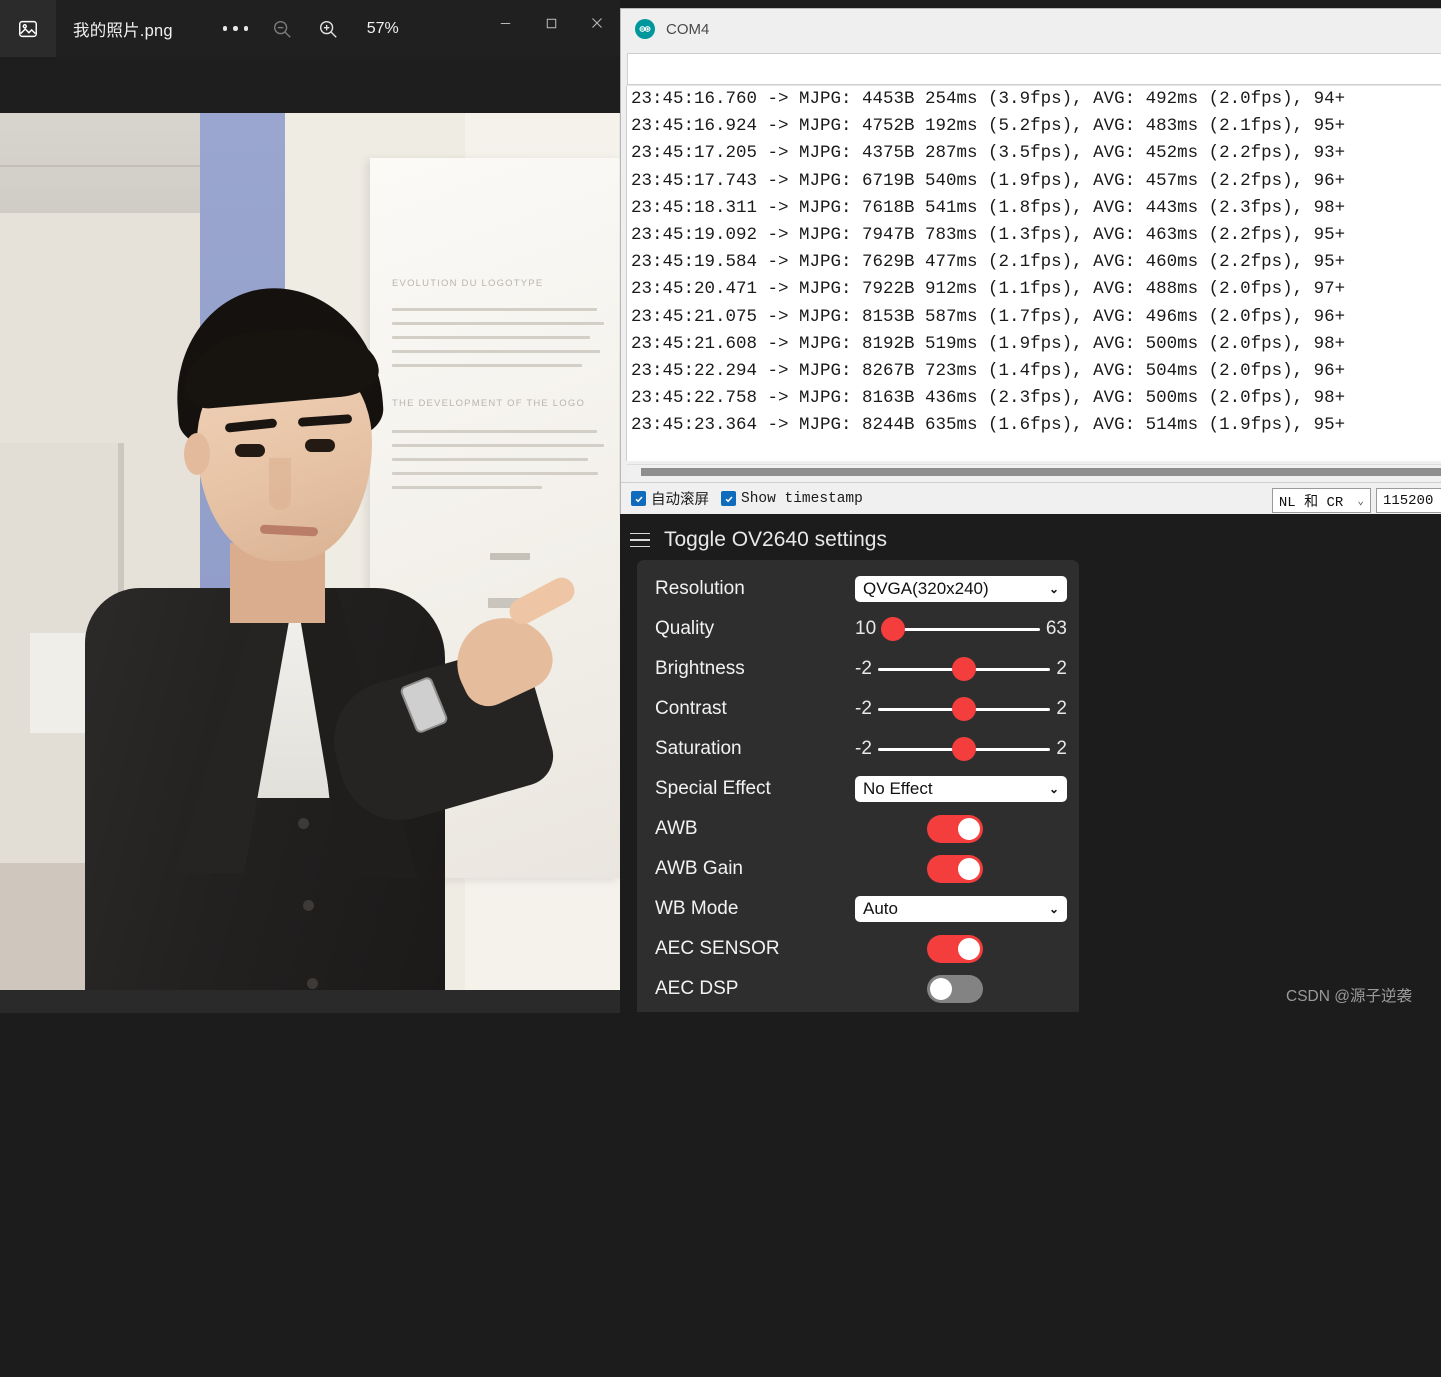  I want to click on serial-monitor-right-controls: NL 和 CR ⌄ 115200 ⌄, so click(1354, 500).